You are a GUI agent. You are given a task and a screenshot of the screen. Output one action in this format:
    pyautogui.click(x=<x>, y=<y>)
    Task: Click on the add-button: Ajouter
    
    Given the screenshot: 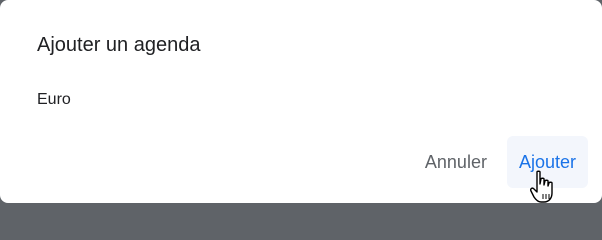 What is the action you would take?
    pyautogui.click(x=547, y=162)
    